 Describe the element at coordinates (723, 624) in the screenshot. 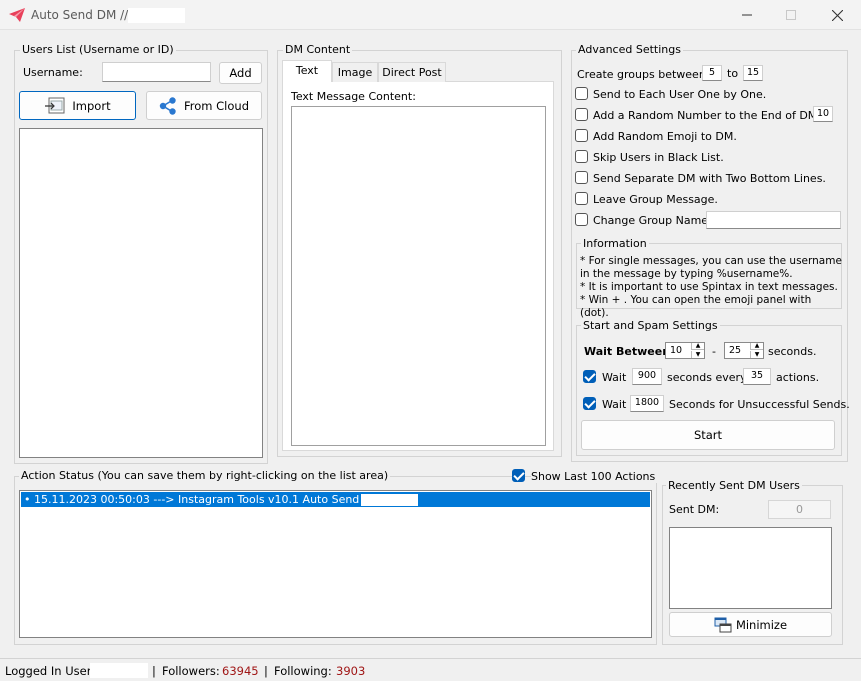

I see `minimize-window-stack-icon` at that location.